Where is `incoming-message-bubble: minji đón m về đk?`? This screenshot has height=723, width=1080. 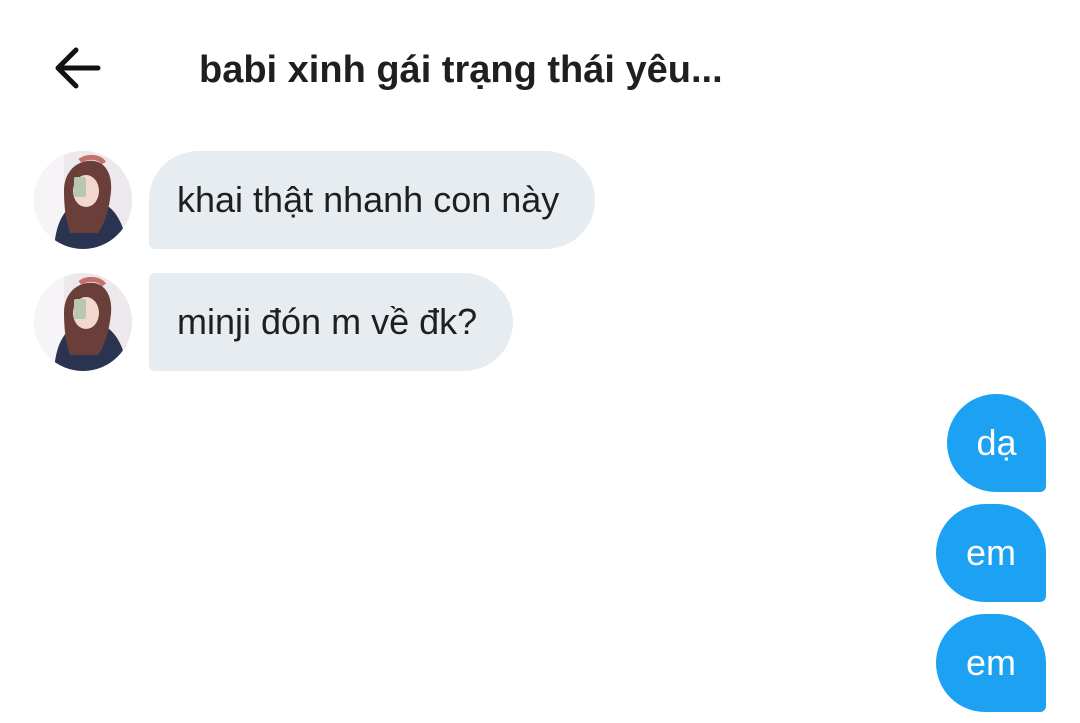
incoming-message-bubble: minji đón m về đk? is located at coordinates (331, 322).